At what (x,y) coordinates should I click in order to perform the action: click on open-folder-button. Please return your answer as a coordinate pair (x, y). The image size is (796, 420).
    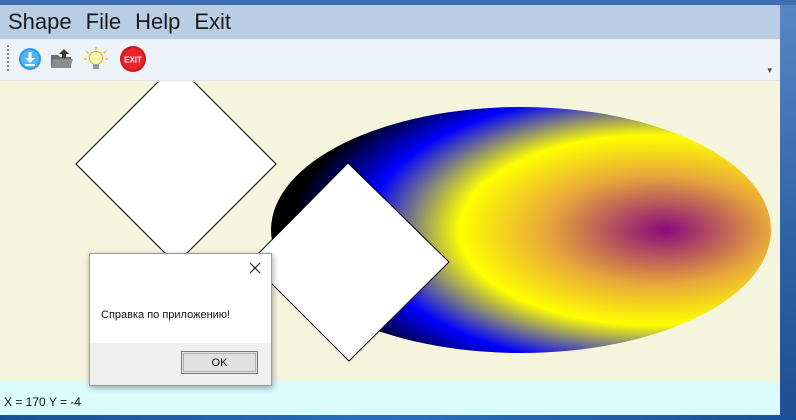
    Looking at the image, I should click on (62, 59).